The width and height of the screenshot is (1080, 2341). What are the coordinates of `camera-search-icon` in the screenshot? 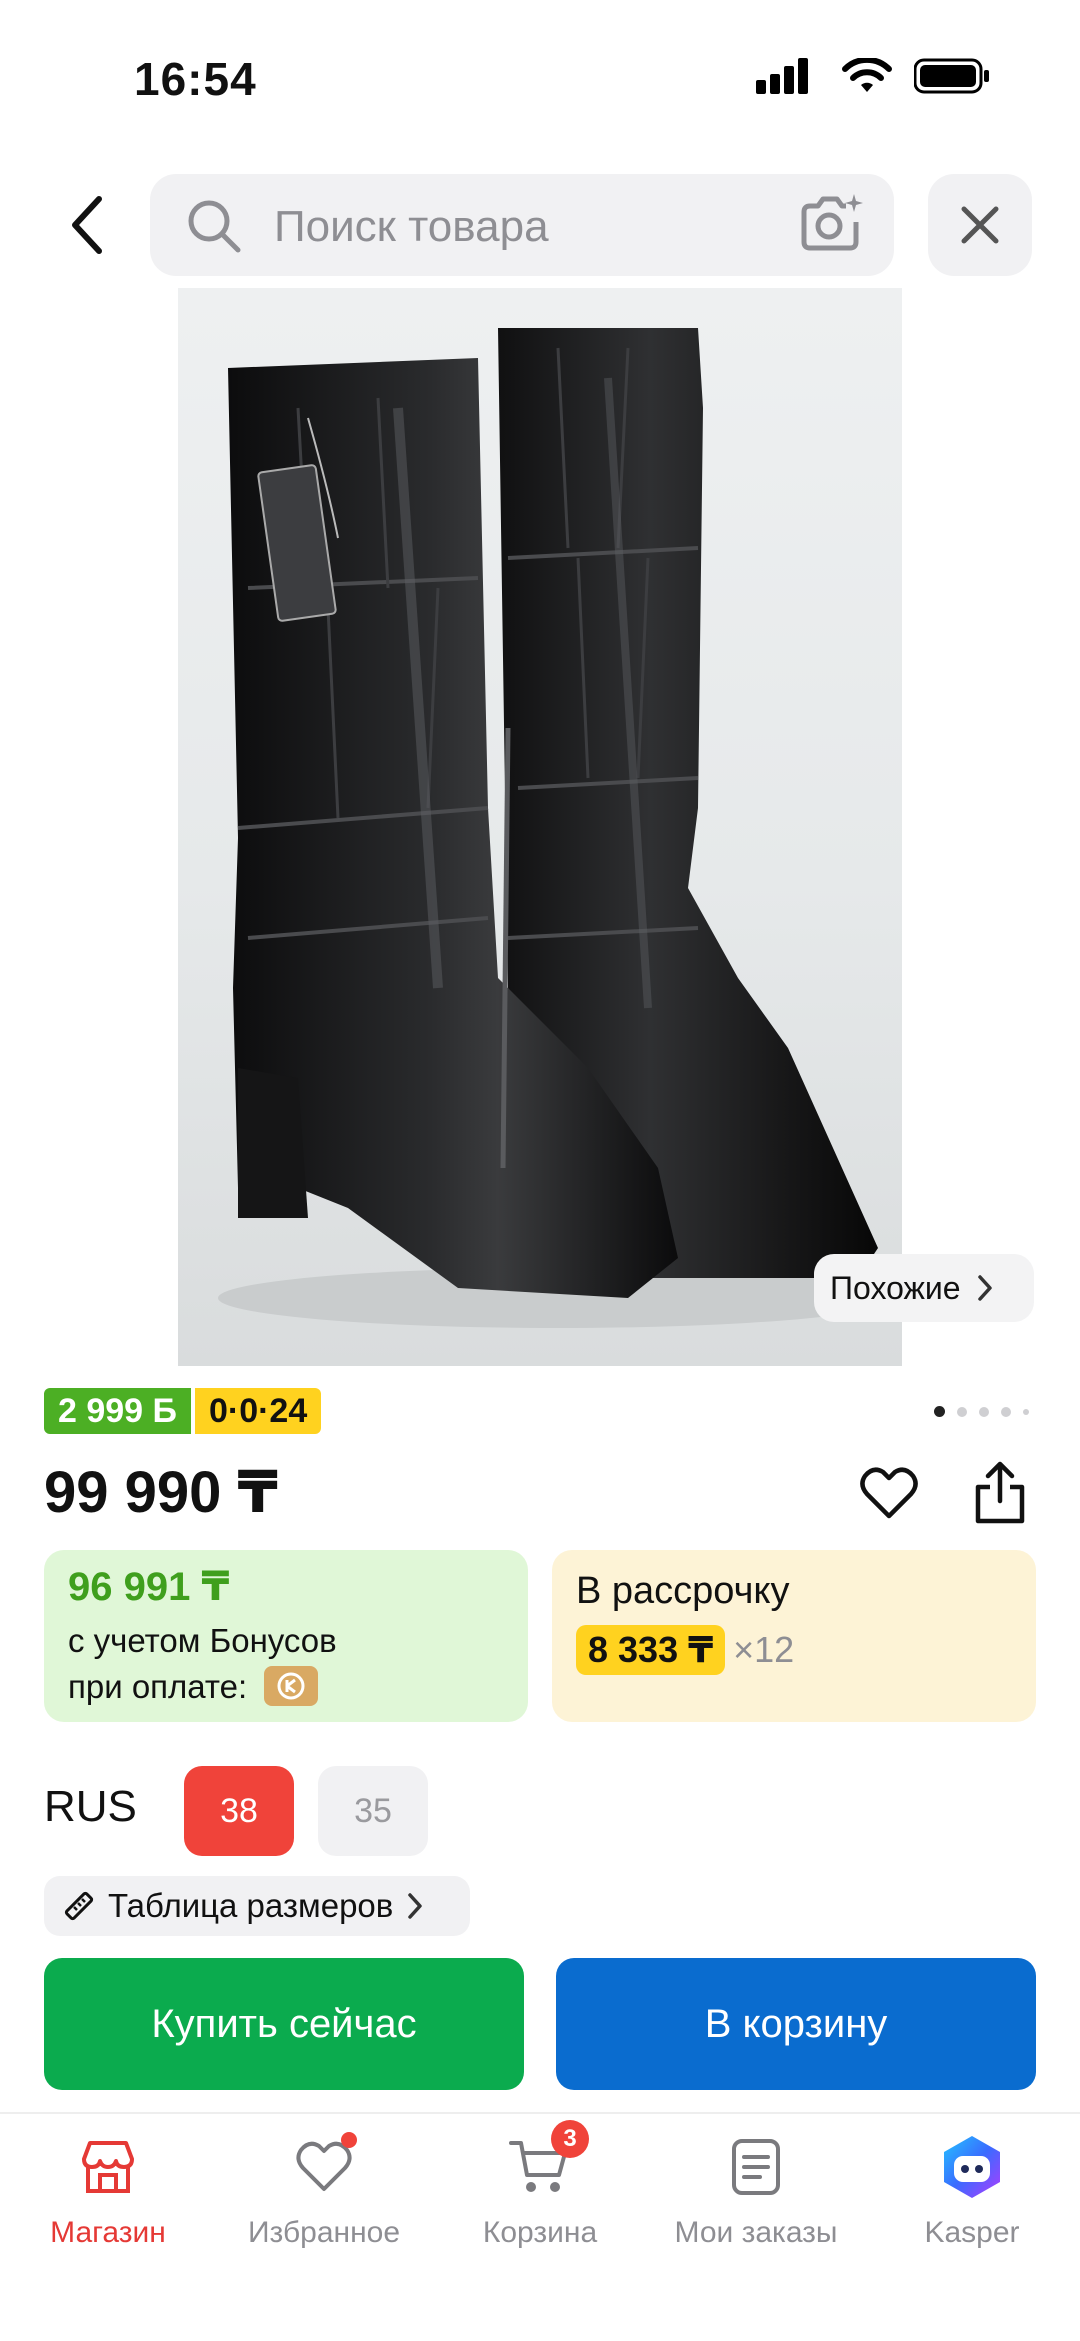 It's located at (831, 224).